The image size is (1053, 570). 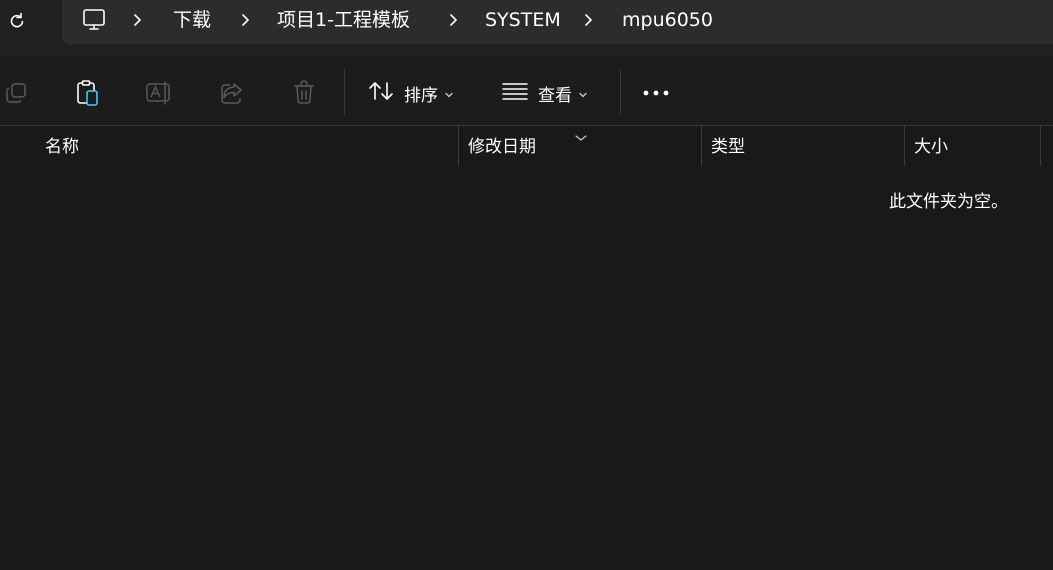 I want to click on sort-indicator-icon, so click(x=581, y=136).